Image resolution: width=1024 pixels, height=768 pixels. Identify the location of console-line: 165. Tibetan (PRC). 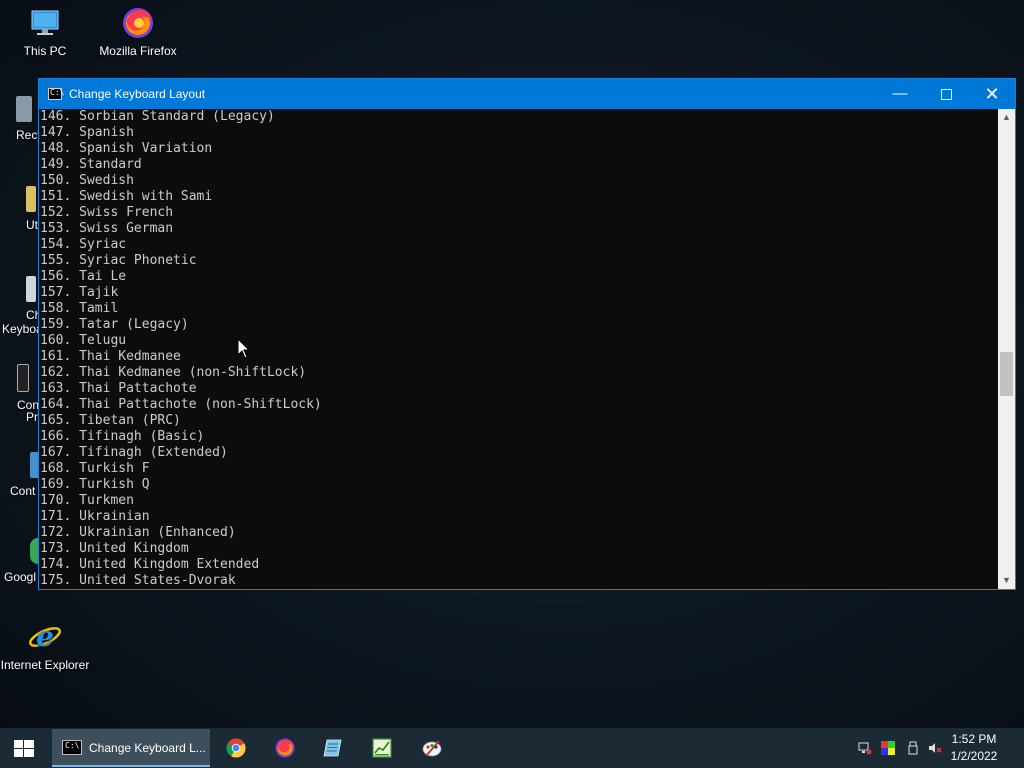
(110, 420).